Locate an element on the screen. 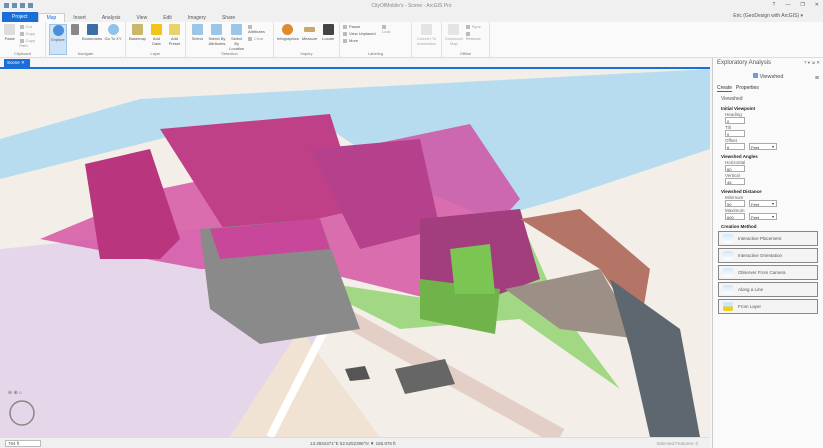  viewshed-distance-heading: Viewshed Distance is located at coordinates (741, 191).